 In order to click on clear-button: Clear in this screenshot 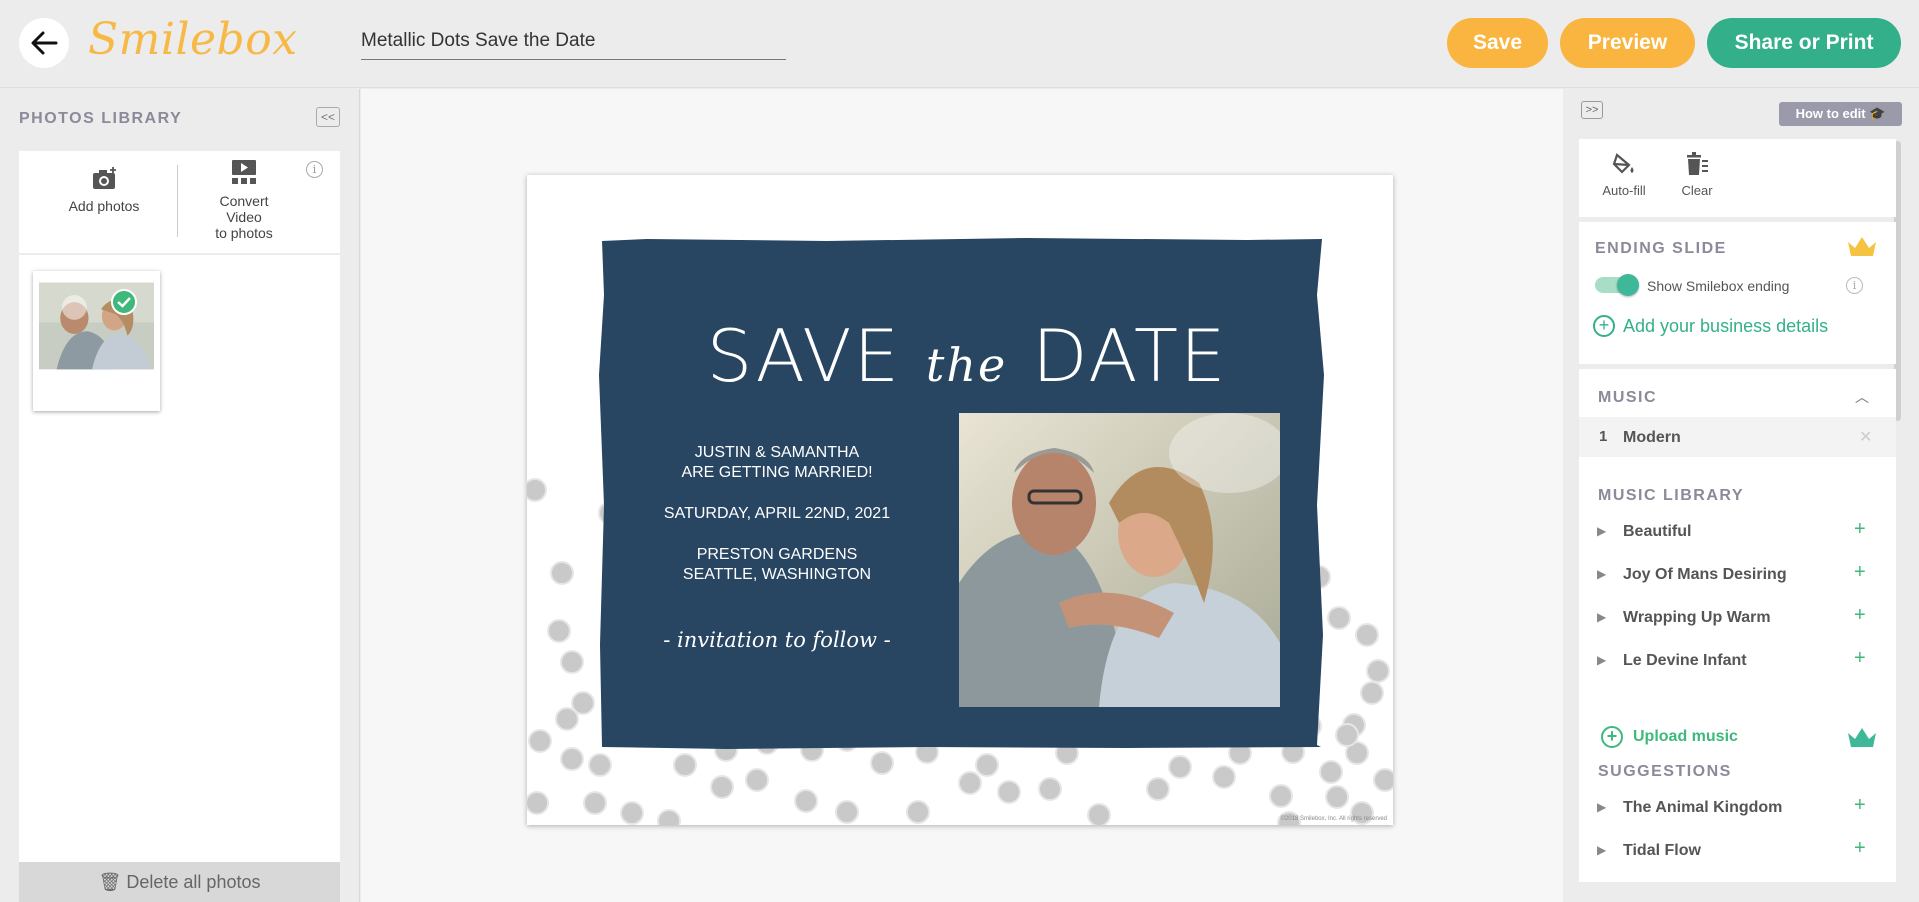, I will do `click(1697, 174)`.